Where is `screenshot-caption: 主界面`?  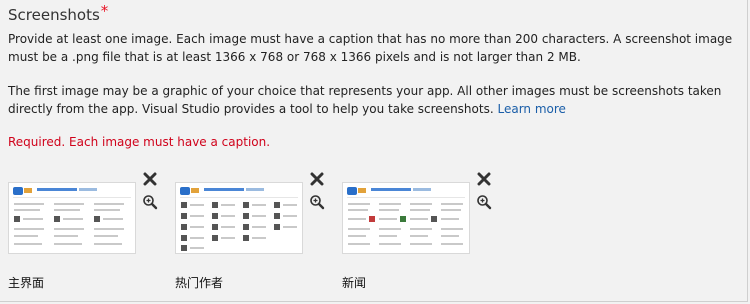
screenshot-caption: 主界面 is located at coordinates (26, 282).